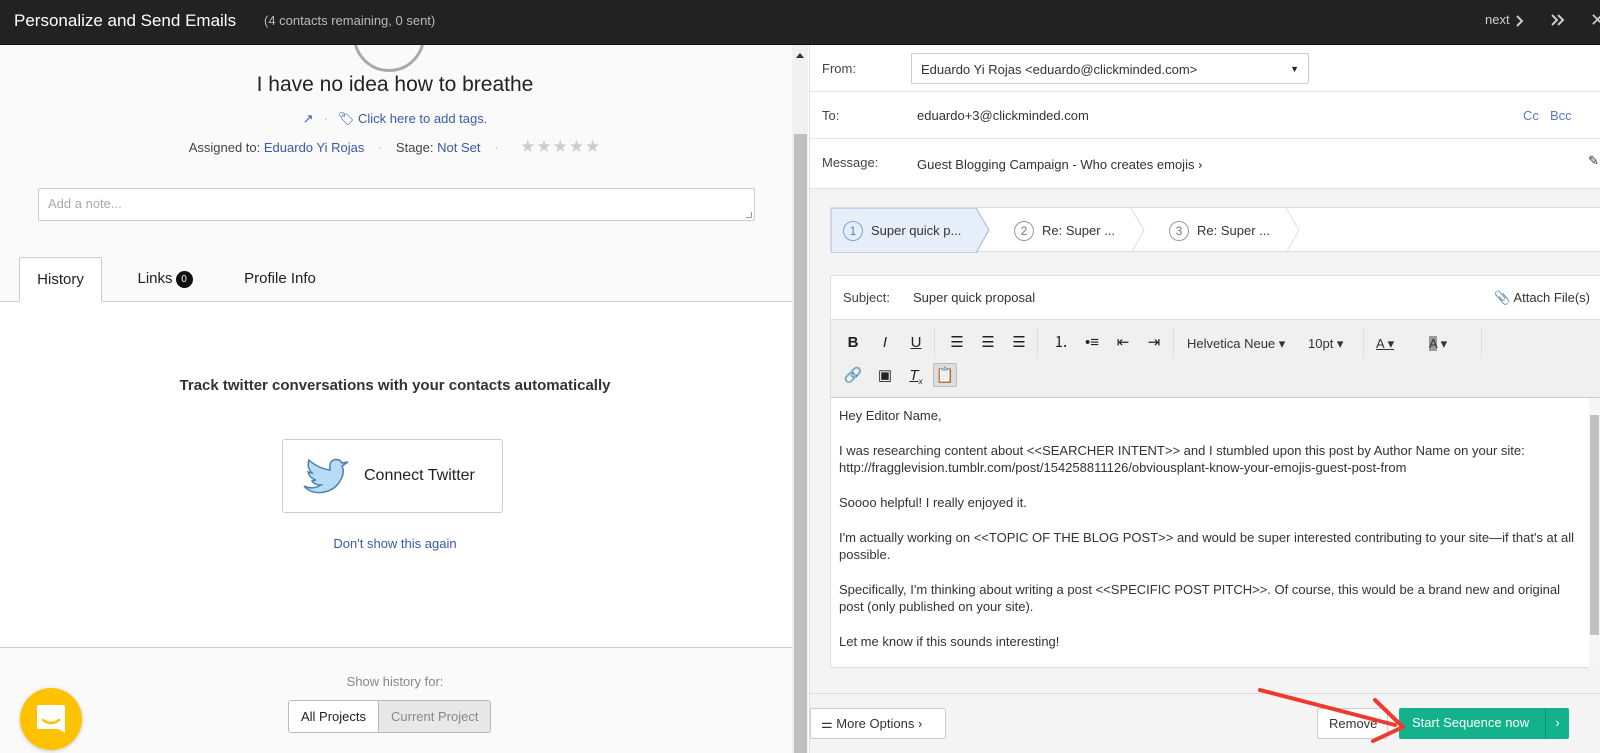 This screenshot has height=753, width=1600. I want to click on image-icon: ▣, so click(885, 376).